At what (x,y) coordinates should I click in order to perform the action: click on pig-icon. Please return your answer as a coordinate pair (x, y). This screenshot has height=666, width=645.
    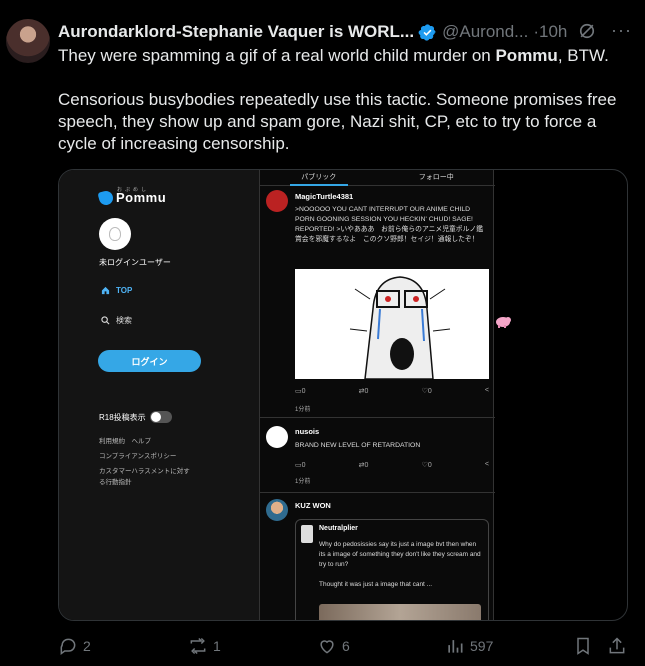
    Looking at the image, I should click on (503, 322).